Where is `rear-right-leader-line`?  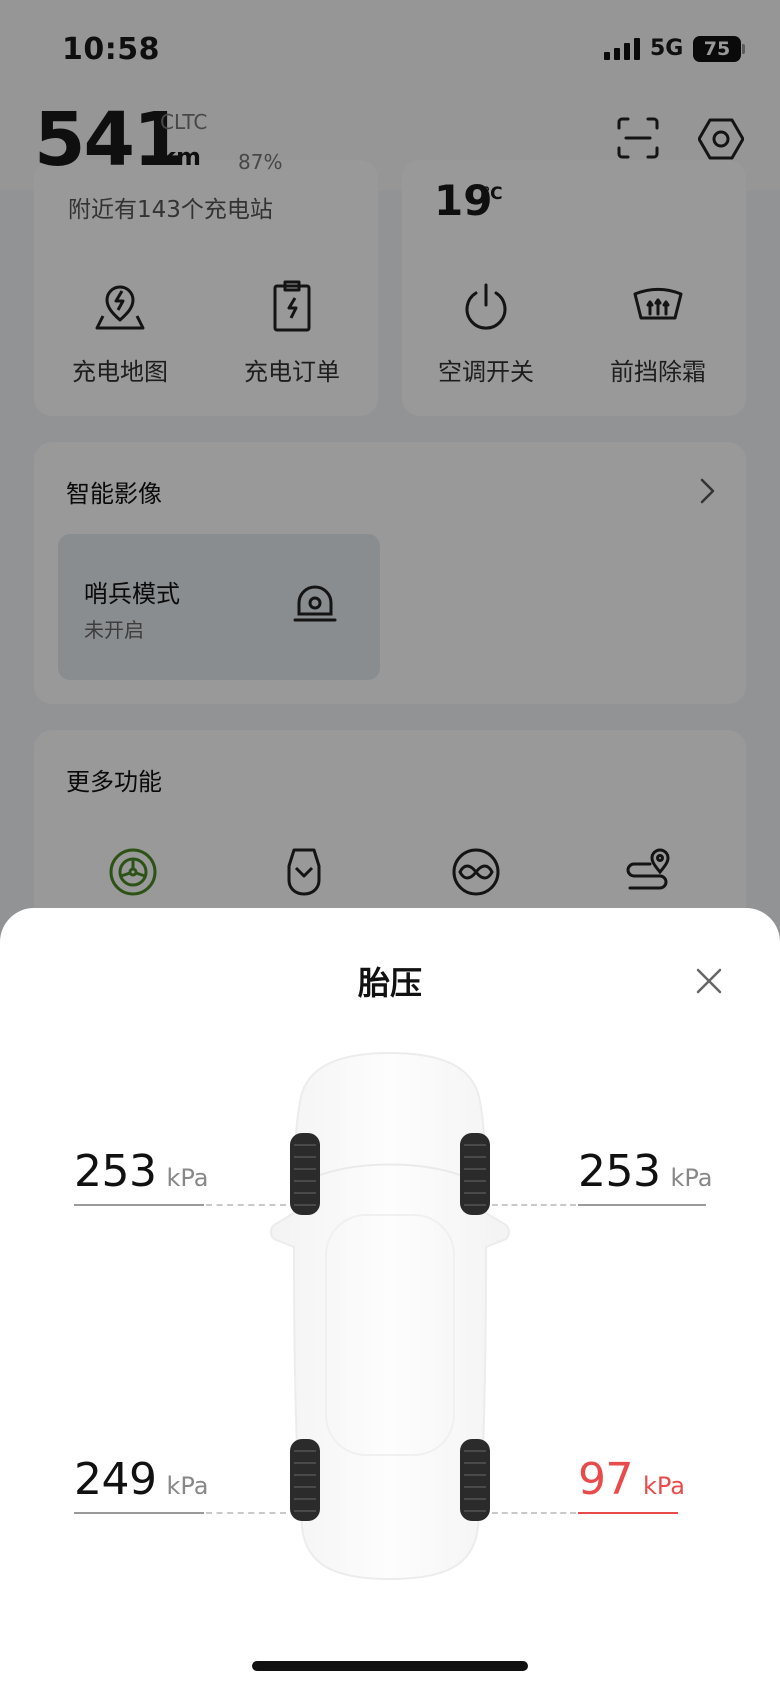 rear-right-leader-line is located at coordinates (534, 1513).